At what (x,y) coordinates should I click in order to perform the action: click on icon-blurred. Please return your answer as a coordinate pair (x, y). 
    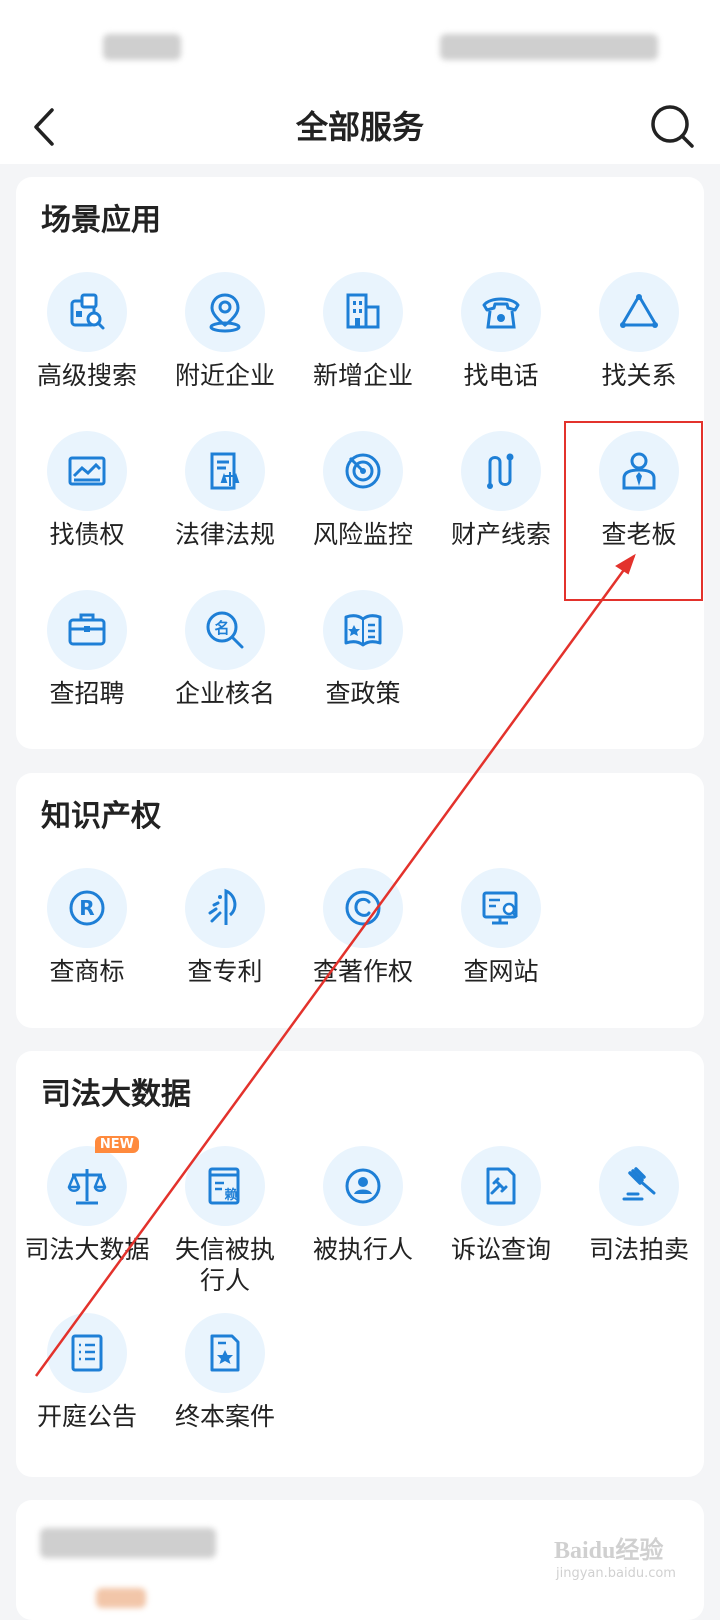
    Looking at the image, I should click on (121, 1598).